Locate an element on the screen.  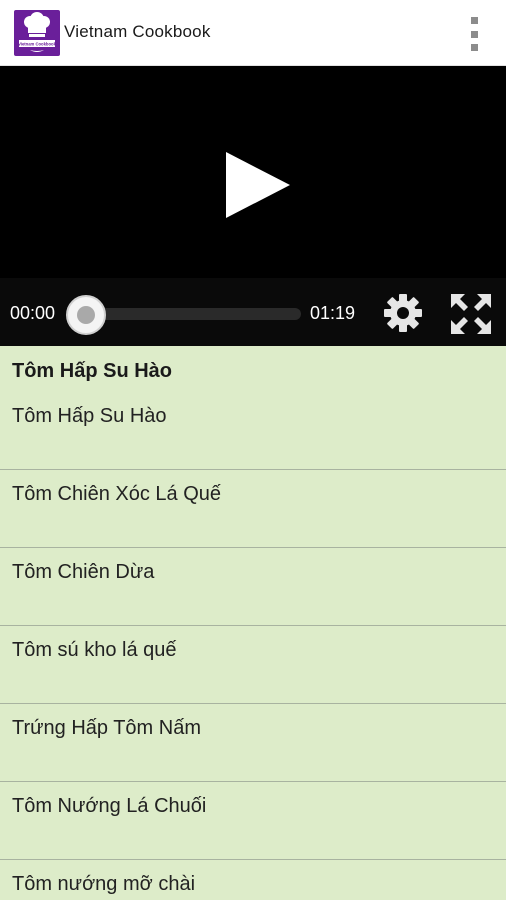
gear-icon is located at coordinates (403, 313).